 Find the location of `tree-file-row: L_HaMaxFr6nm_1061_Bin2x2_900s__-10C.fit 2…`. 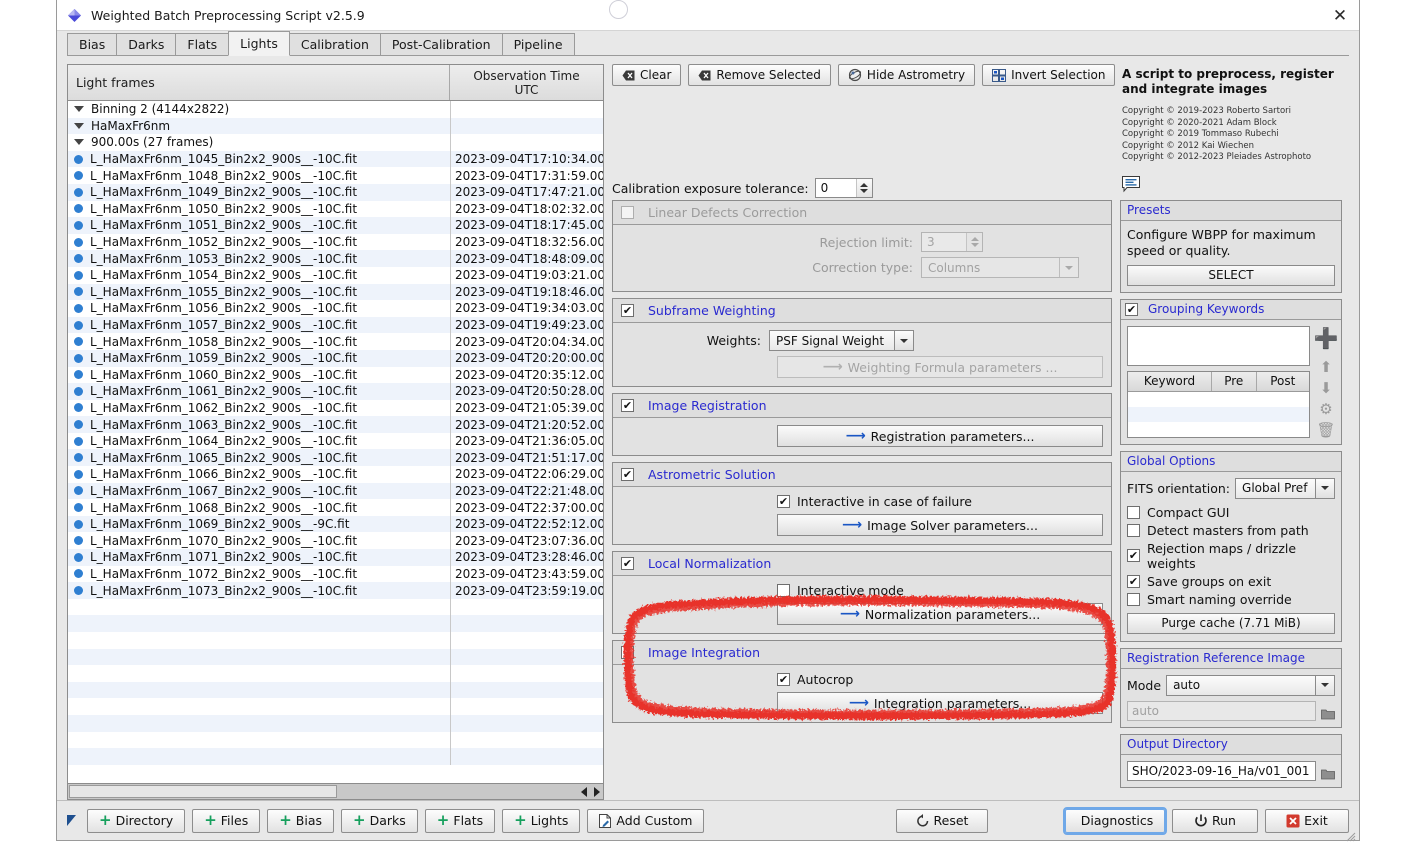

tree-file-row: L_HaMaxFr6nm_1061_Bin2x2_900s__-10C.fit 2… is located at coordinates (335, 391).